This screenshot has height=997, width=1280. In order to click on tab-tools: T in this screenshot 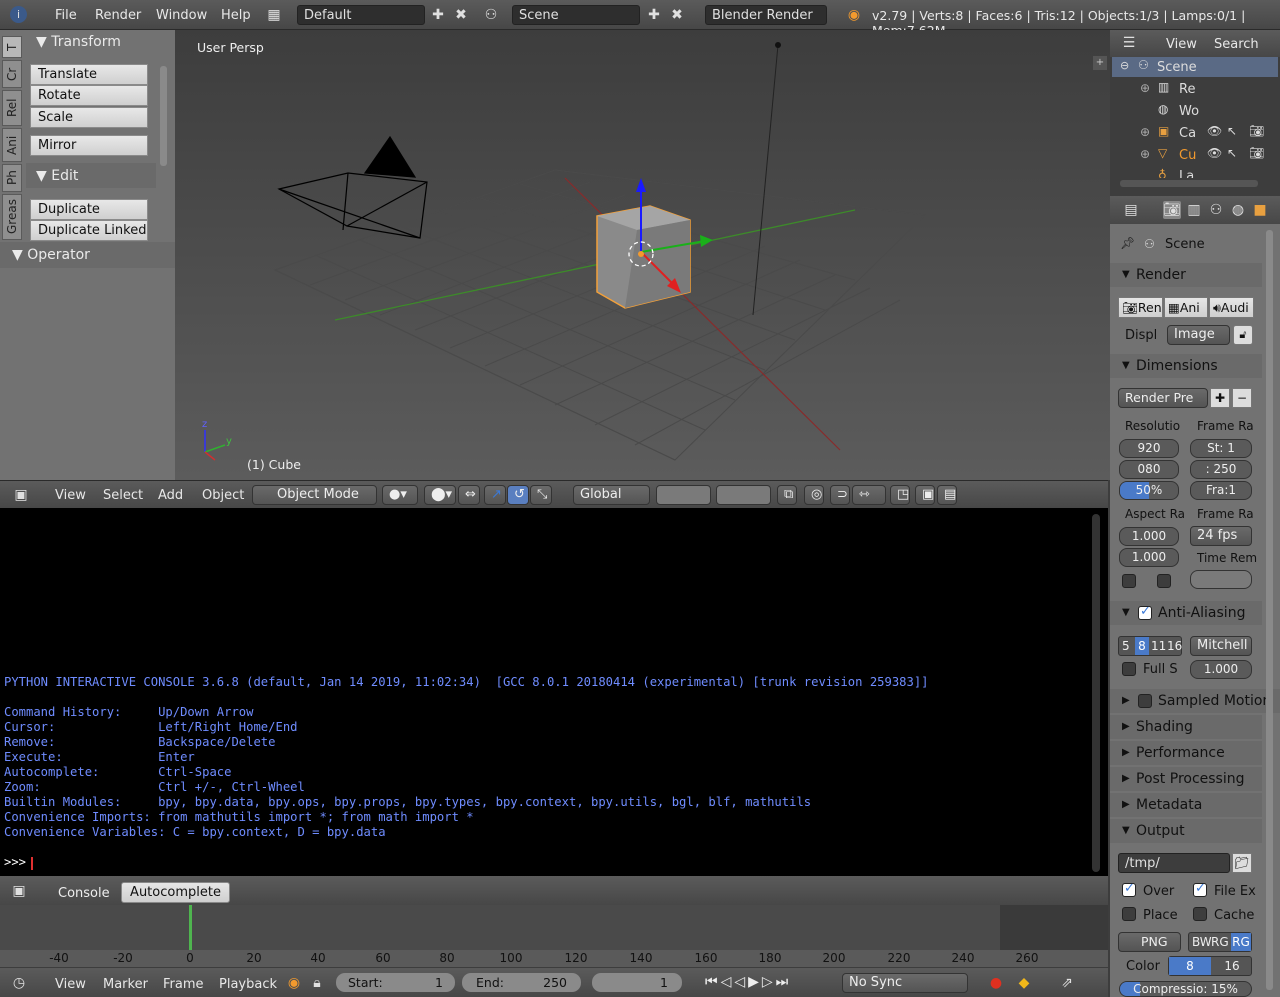, I will do `click(12, 47)`.